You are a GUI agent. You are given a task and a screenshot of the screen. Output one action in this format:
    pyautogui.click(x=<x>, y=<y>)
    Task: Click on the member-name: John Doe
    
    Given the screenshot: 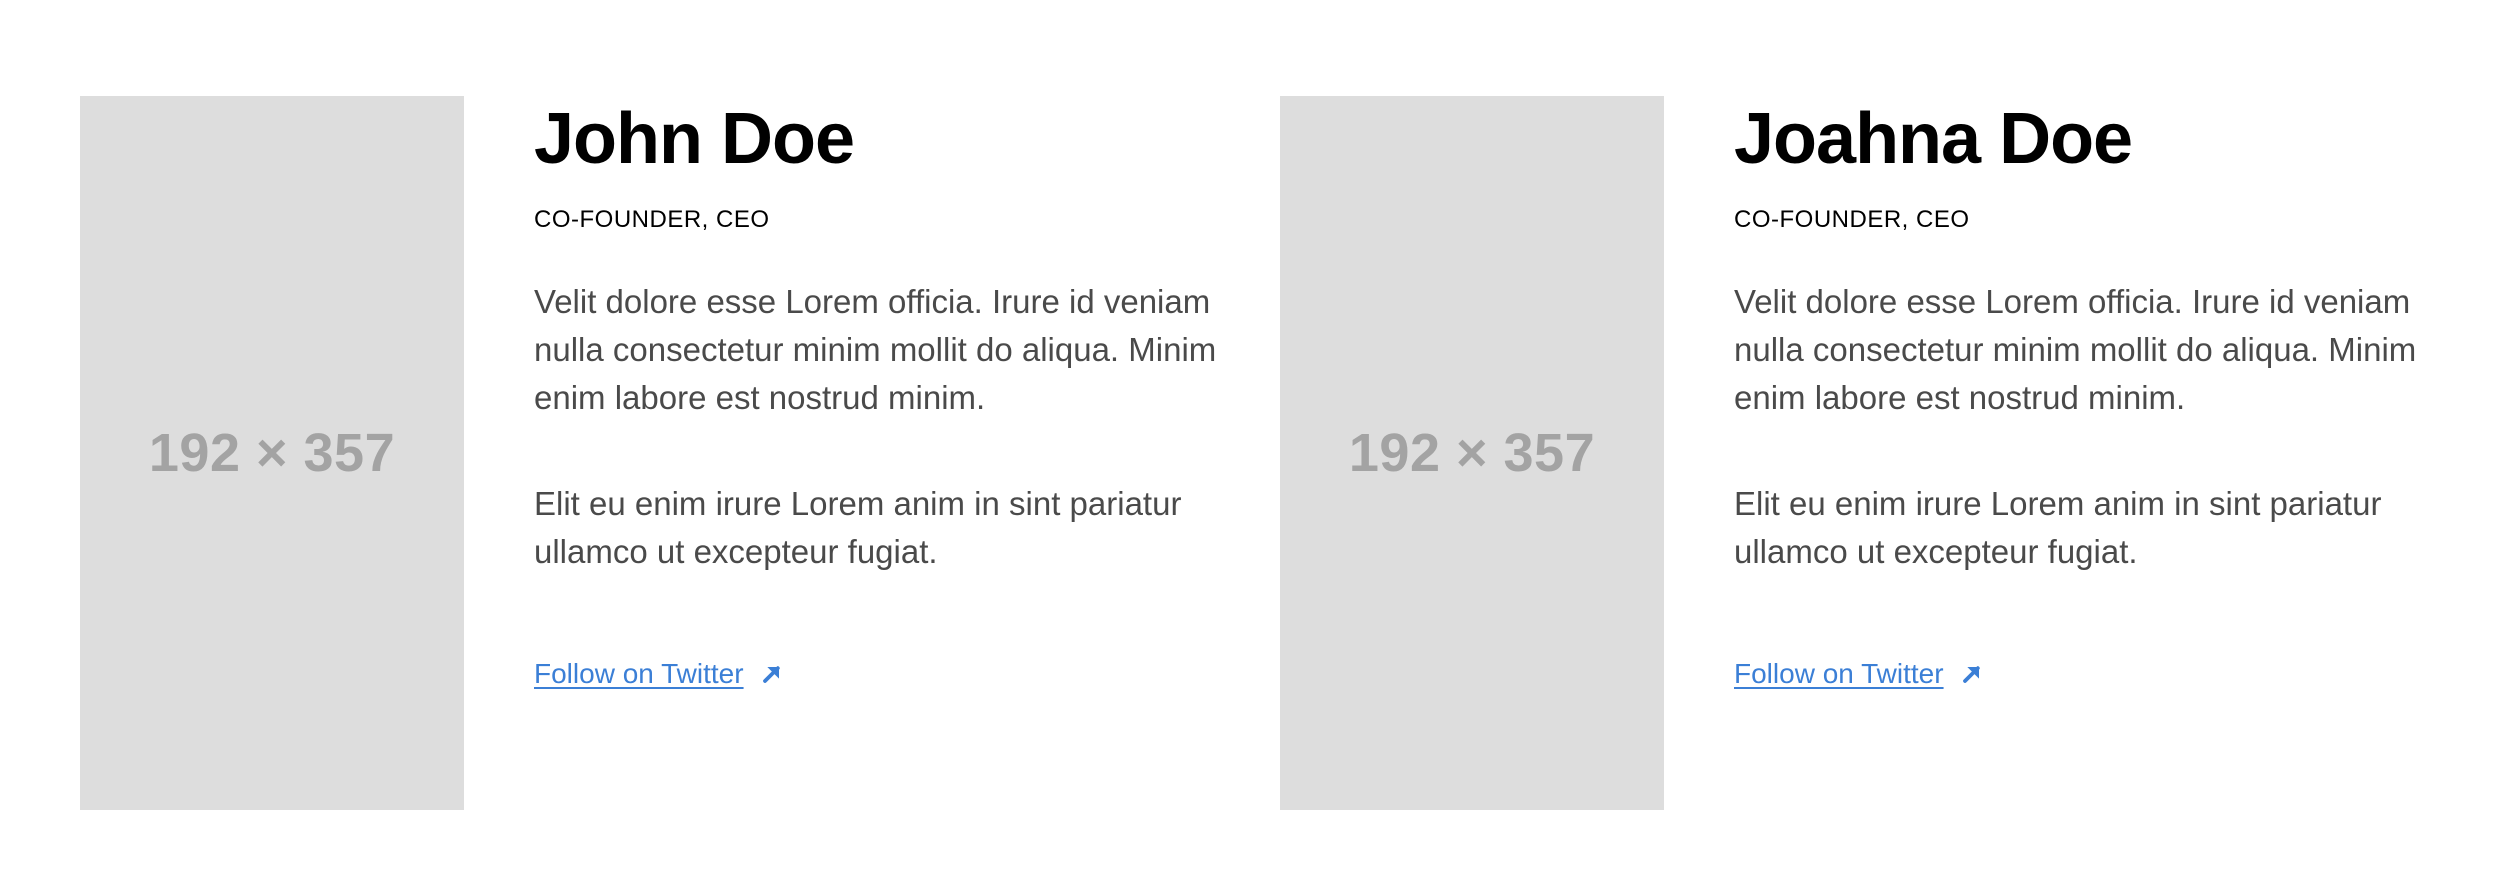 What is the action you would take?
    pyautogui.click(x=694, y=139)
    